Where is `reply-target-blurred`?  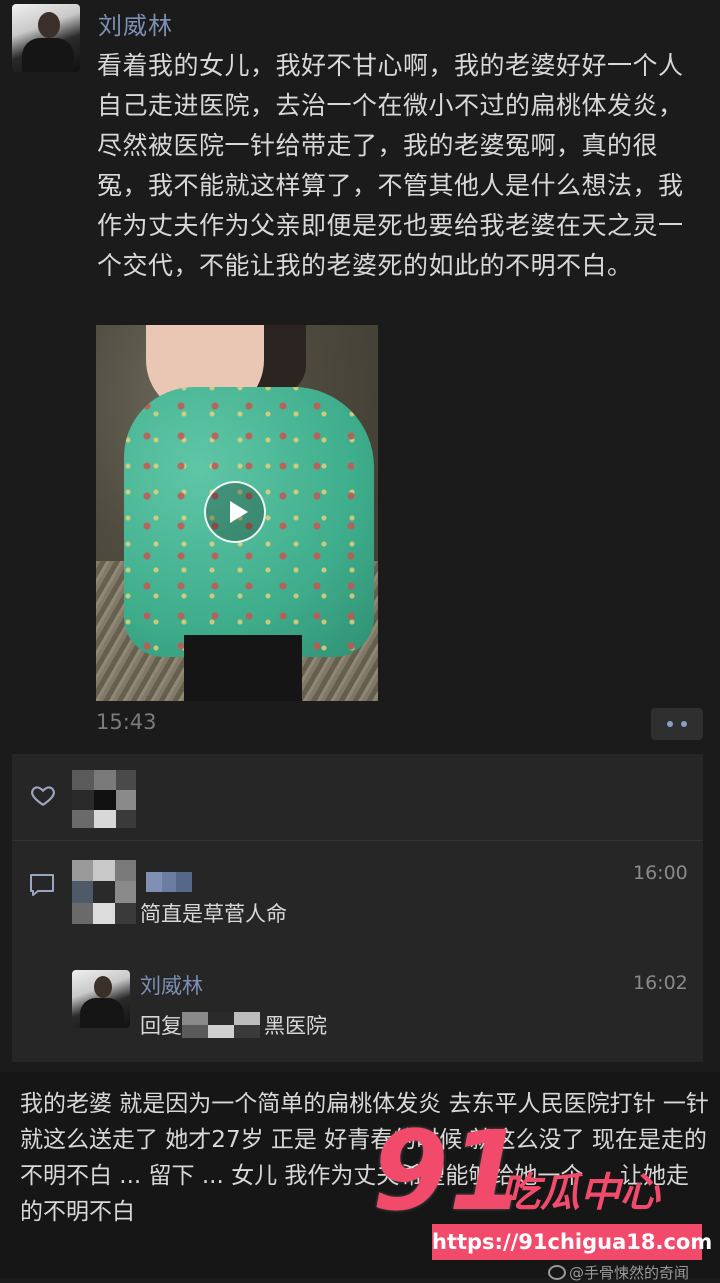 reply-target-blurred is located at coordinates (221, 1025).